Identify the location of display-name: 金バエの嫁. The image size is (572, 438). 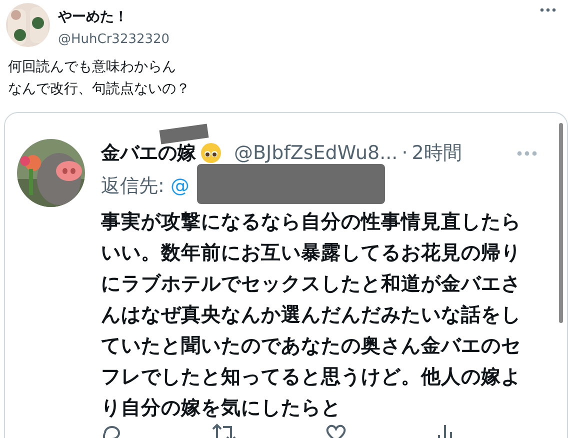
(148, 153).